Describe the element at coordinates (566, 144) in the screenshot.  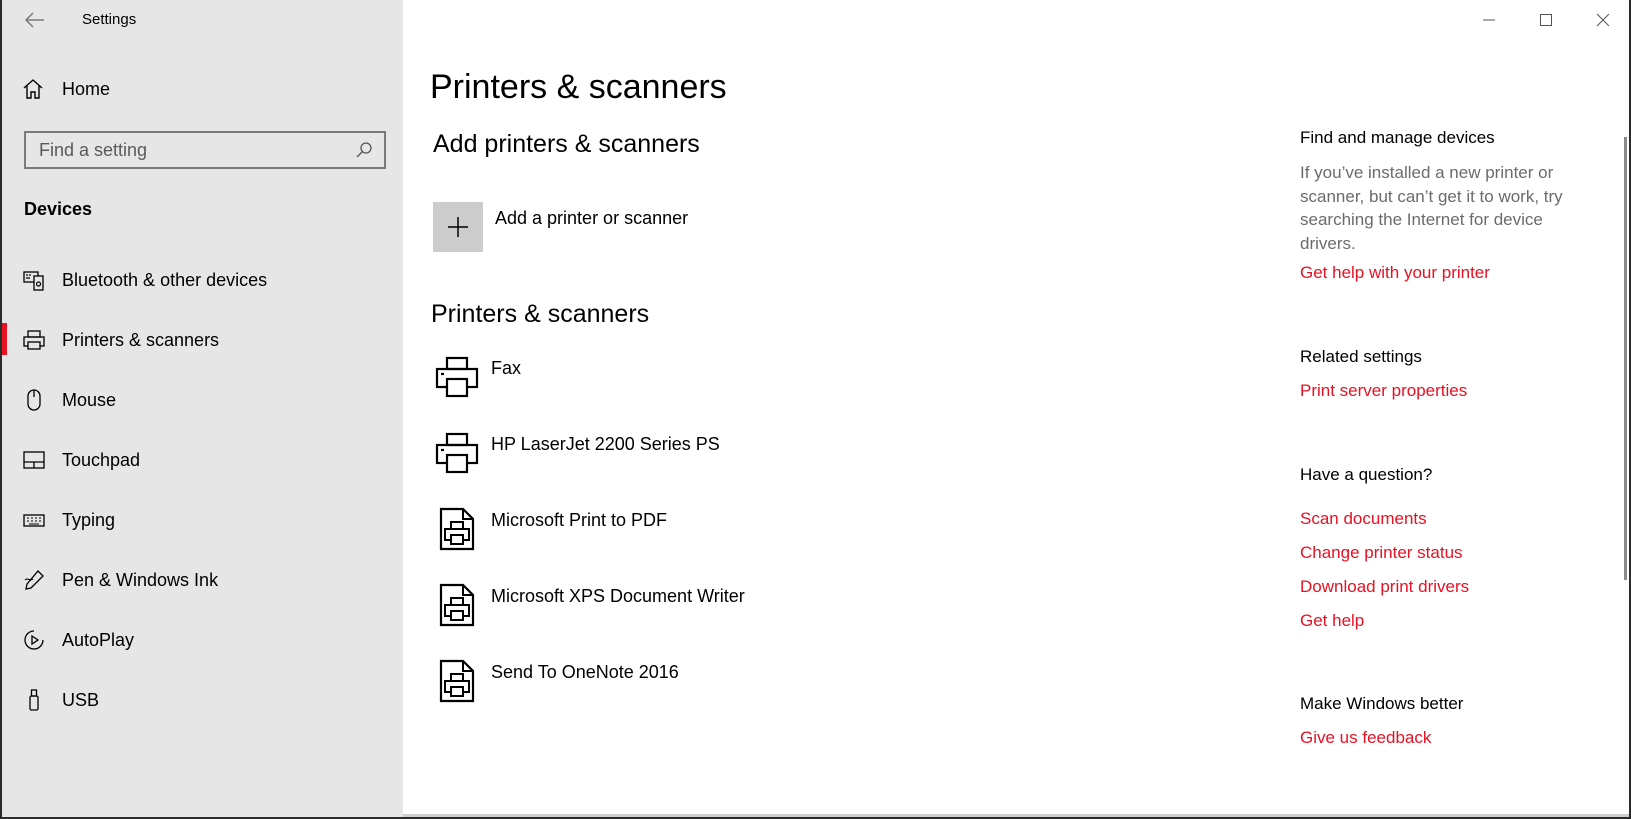
I see `add-section-title: Add printers & scanners` at that location.